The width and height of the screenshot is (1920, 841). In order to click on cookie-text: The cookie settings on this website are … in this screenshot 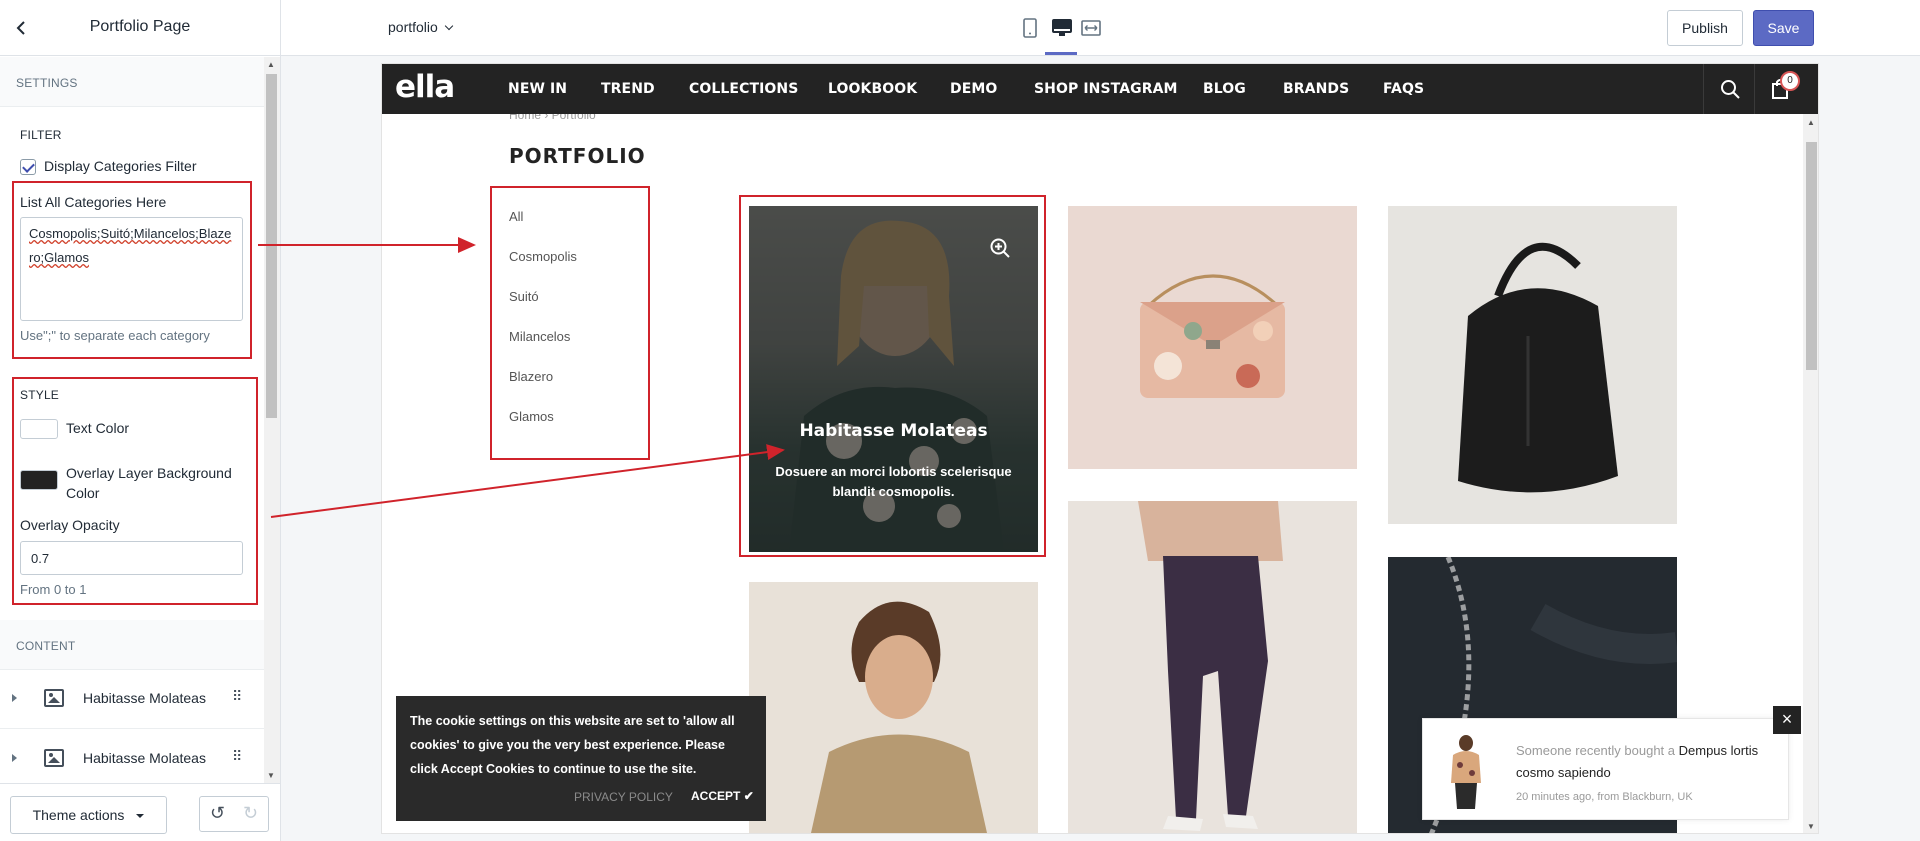, I will do `click(572, 745)`.